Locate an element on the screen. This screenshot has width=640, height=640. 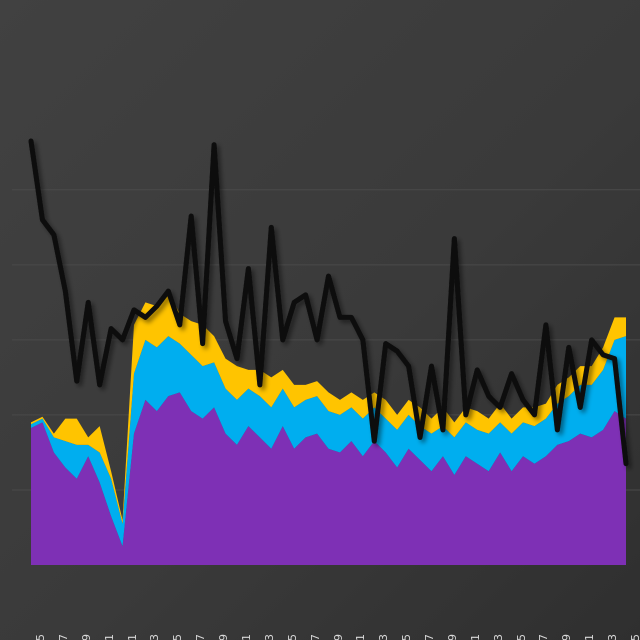
x-tick-label: 2023/45 is located at coordinates (40, 637).